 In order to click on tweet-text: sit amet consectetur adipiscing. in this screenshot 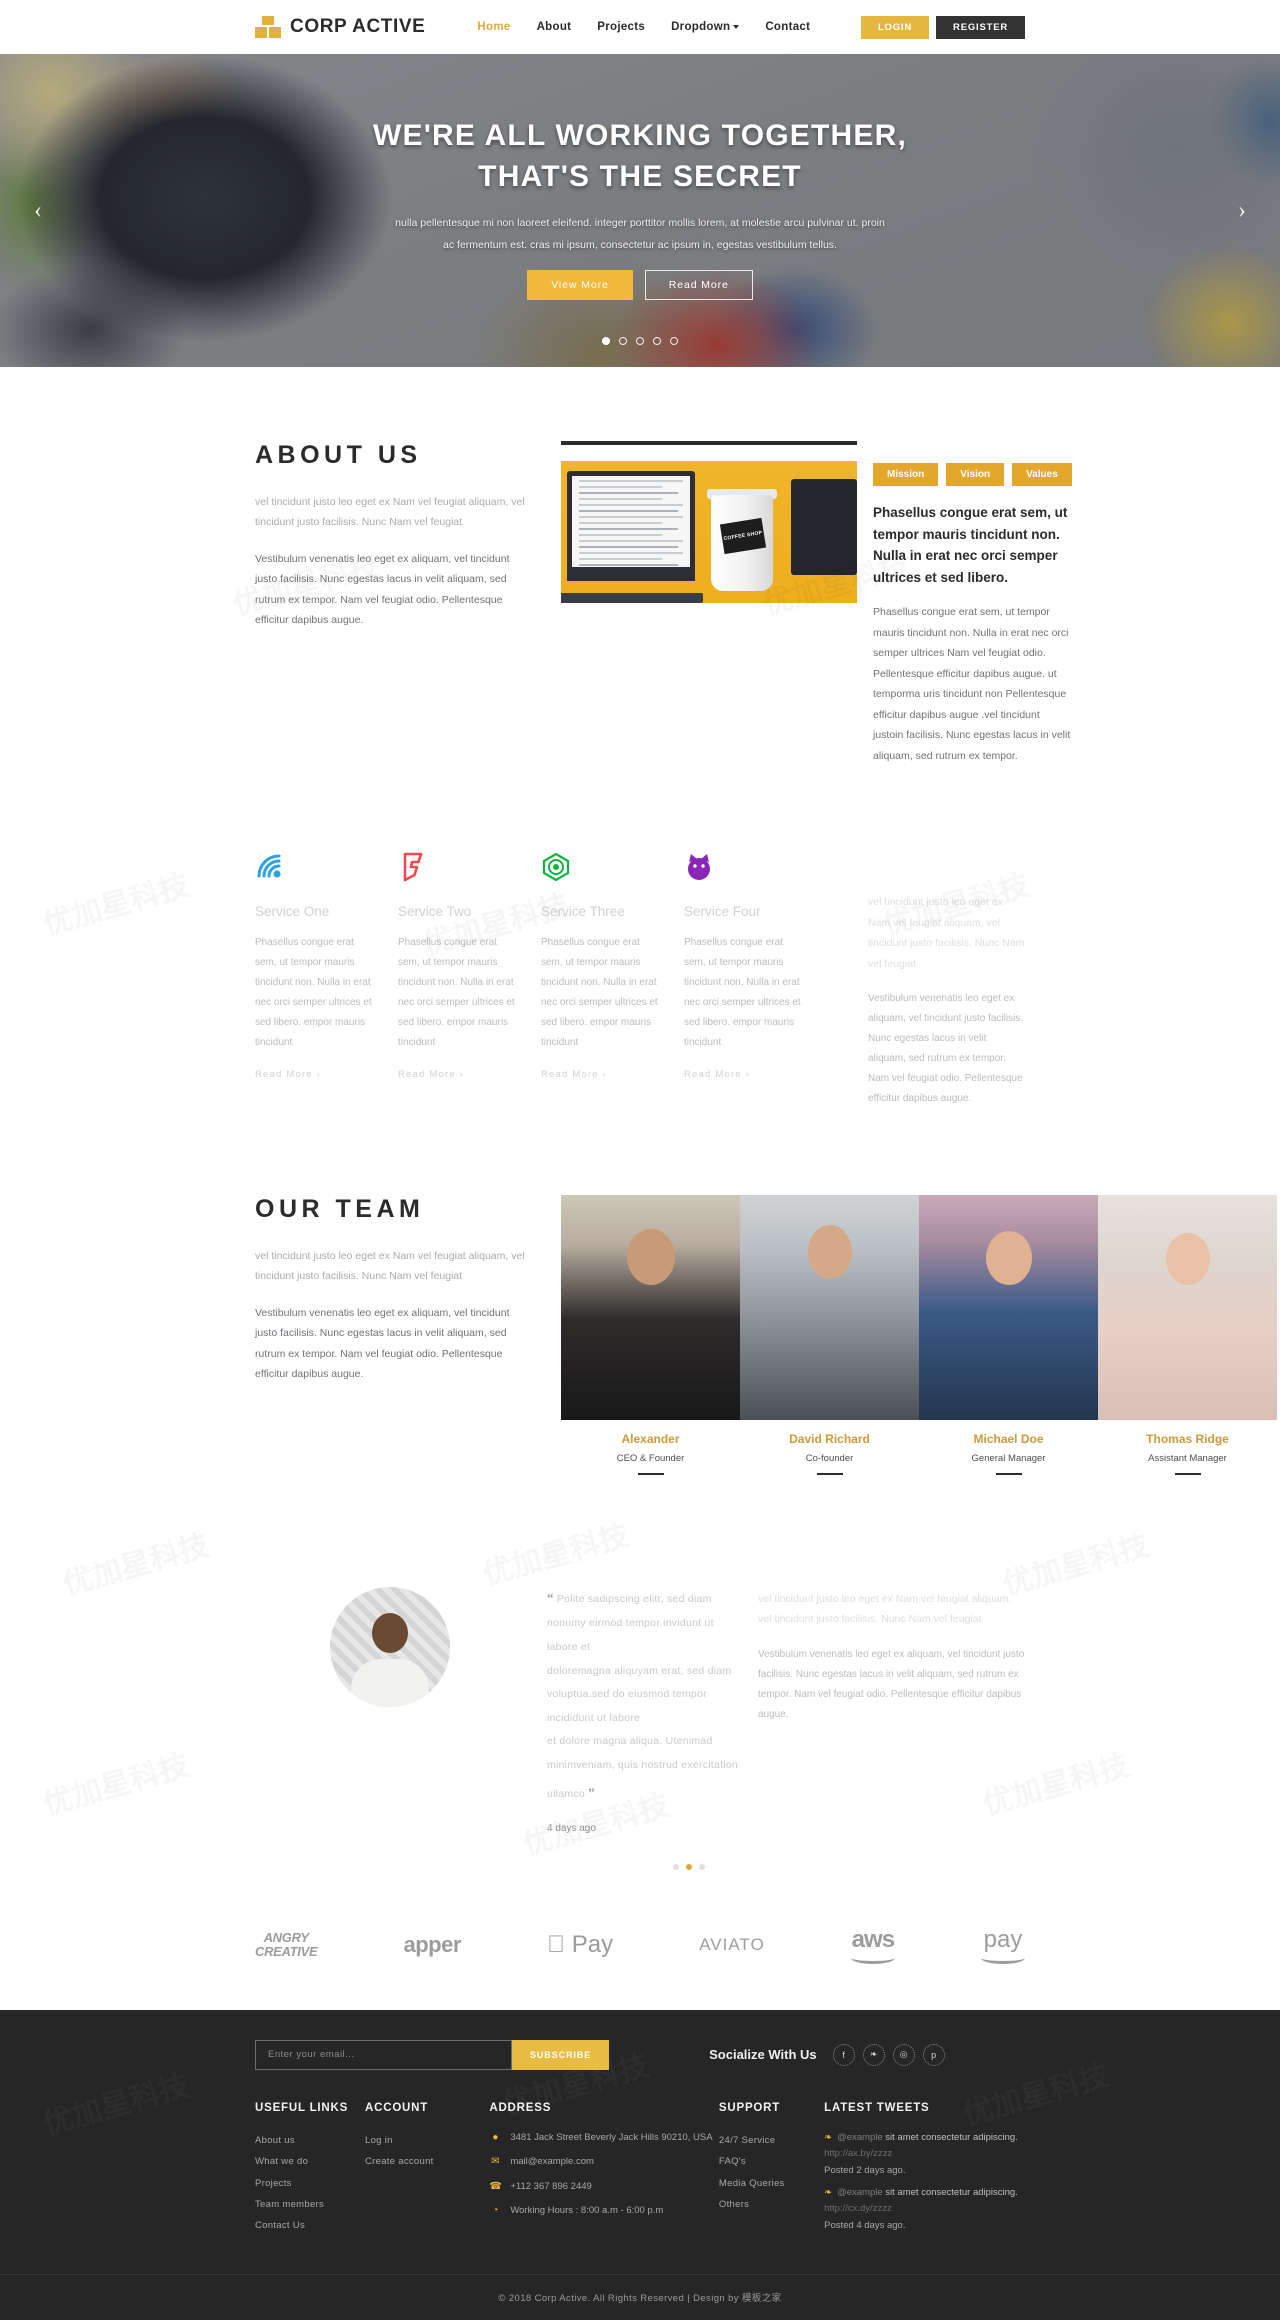, I will do `click(951, 2193)`.